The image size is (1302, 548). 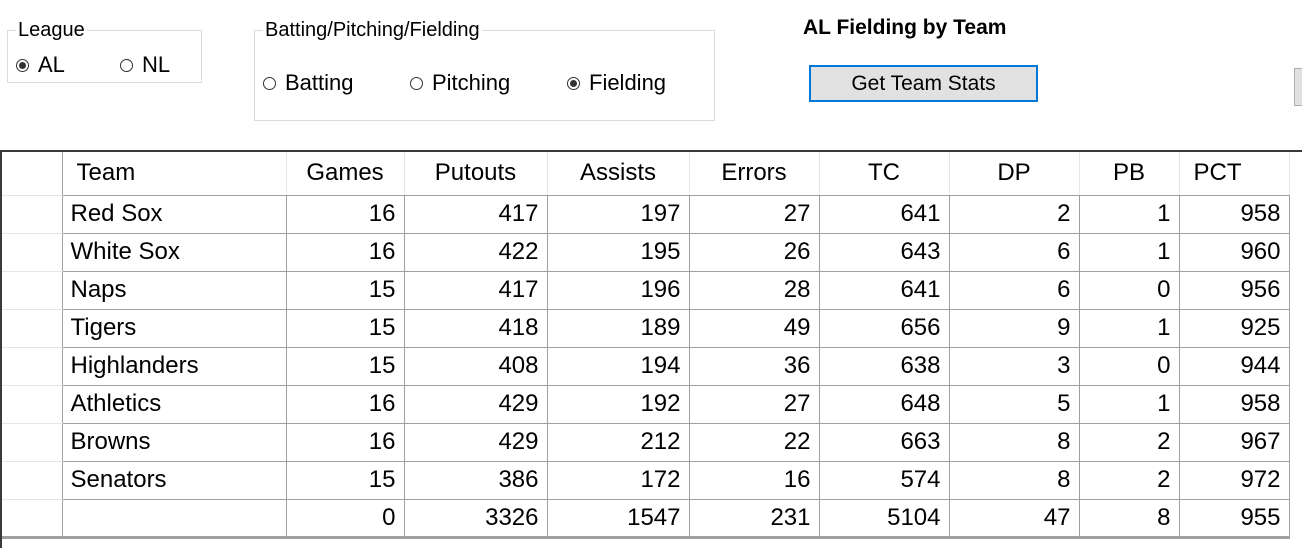 I want to click on cell-team: Browns, so click(x=174, y=442).